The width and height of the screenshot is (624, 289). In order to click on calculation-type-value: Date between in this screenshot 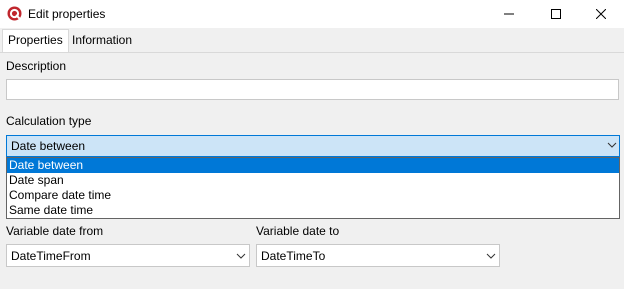, I will do `click(48, 146)`.